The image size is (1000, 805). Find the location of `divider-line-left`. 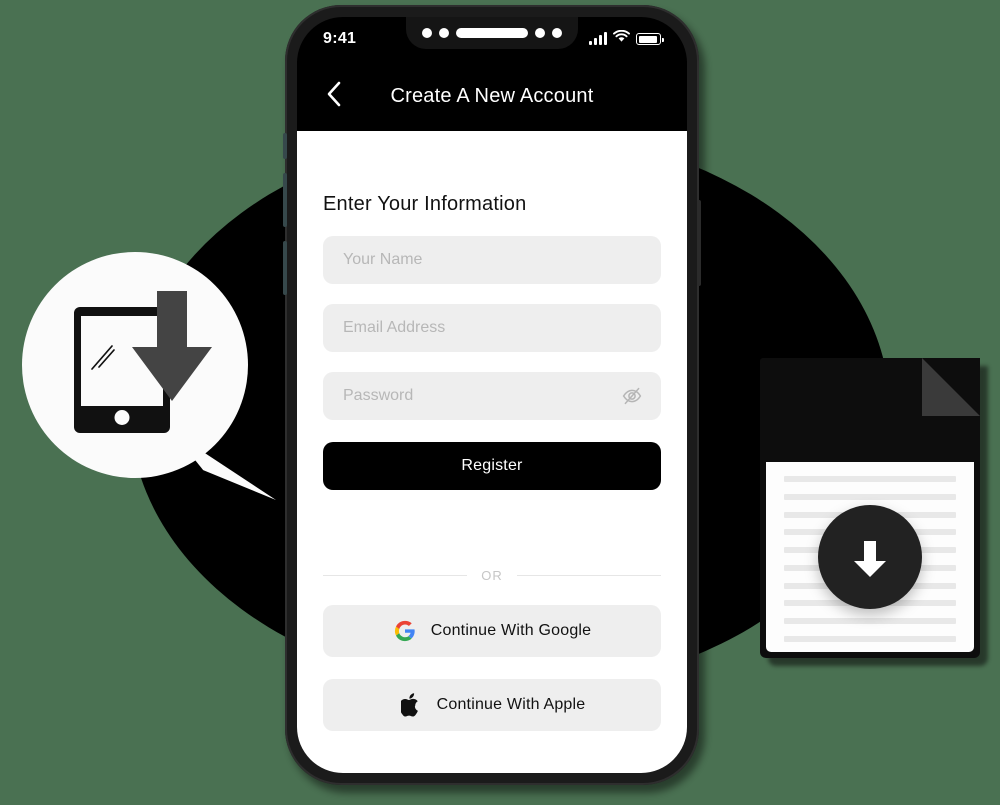

divider-line-left is located at coordinates (395, 575).